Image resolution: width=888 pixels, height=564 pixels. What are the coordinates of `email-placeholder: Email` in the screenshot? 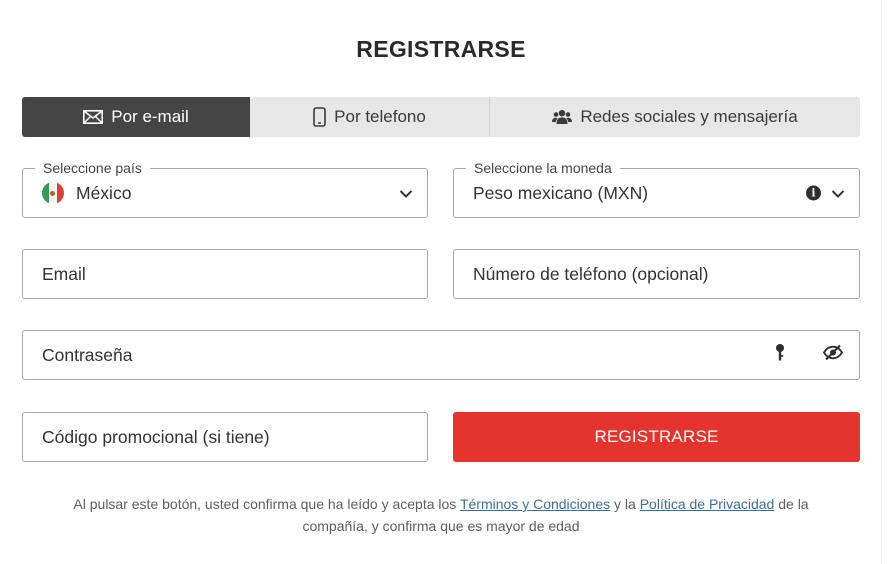 It's located at (64, 273).